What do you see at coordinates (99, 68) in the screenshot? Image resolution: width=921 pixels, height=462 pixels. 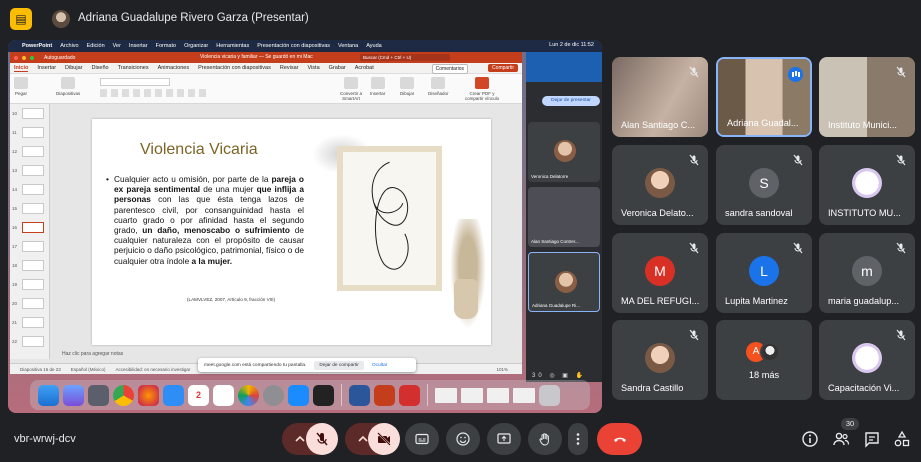 I see `tab-diseno: Diseño` at bounding box center [99, 68].